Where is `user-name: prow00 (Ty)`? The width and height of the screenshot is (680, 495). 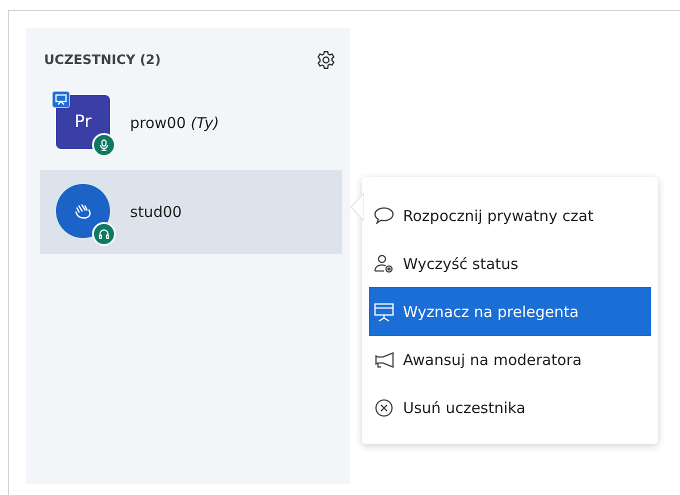 user-name: prow00 (Ty) is located at coordinates (175, 123).